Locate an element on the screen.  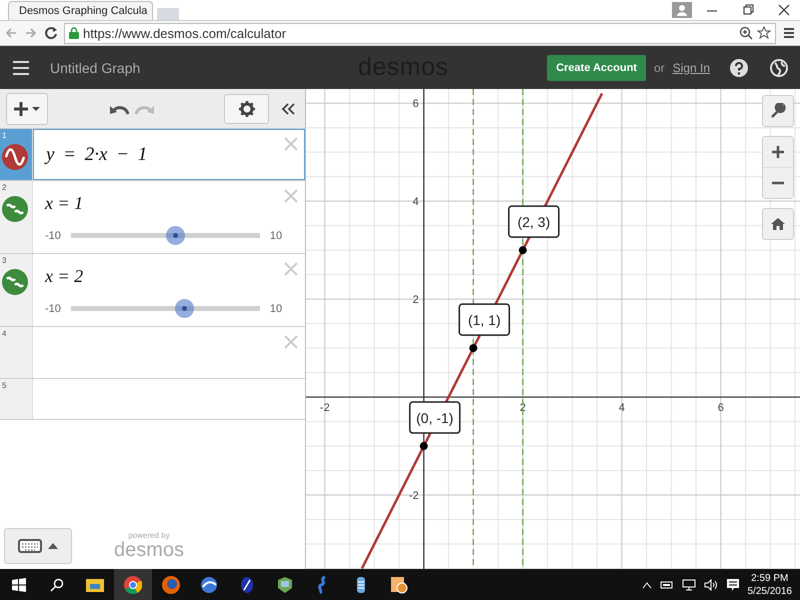
expression-number-cell: 4 is located at coordinates (16, 352).